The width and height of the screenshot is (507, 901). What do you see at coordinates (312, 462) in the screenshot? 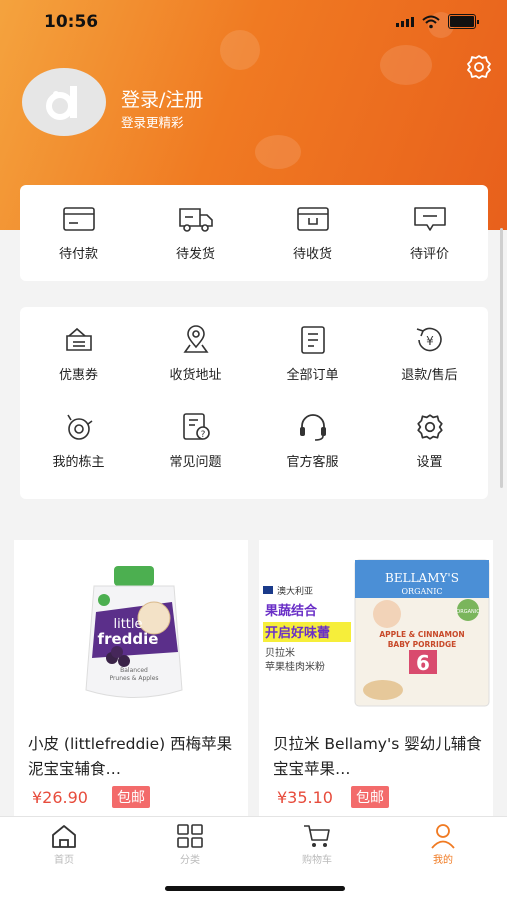
I see `service-label: 官方客服` at bounding box center [312, 462].